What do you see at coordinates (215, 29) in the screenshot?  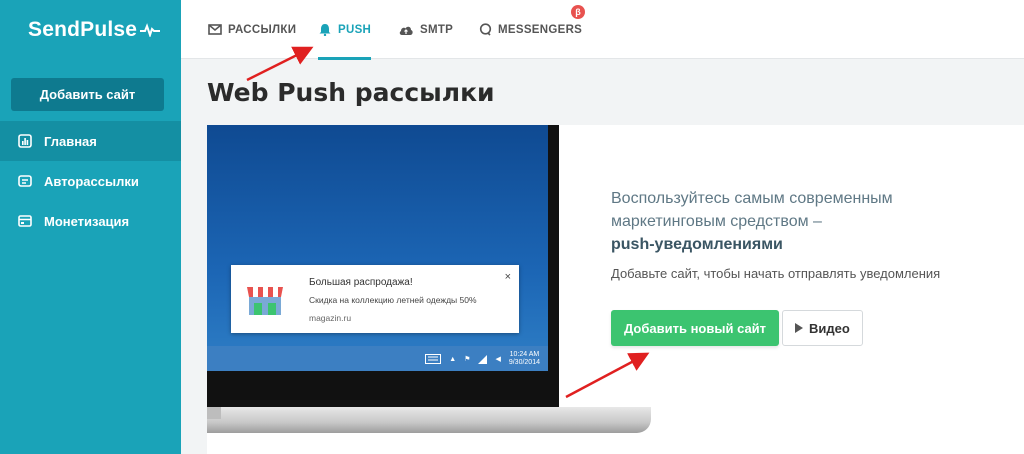 I see `envelope-icon` at bounding box center [215, 29].